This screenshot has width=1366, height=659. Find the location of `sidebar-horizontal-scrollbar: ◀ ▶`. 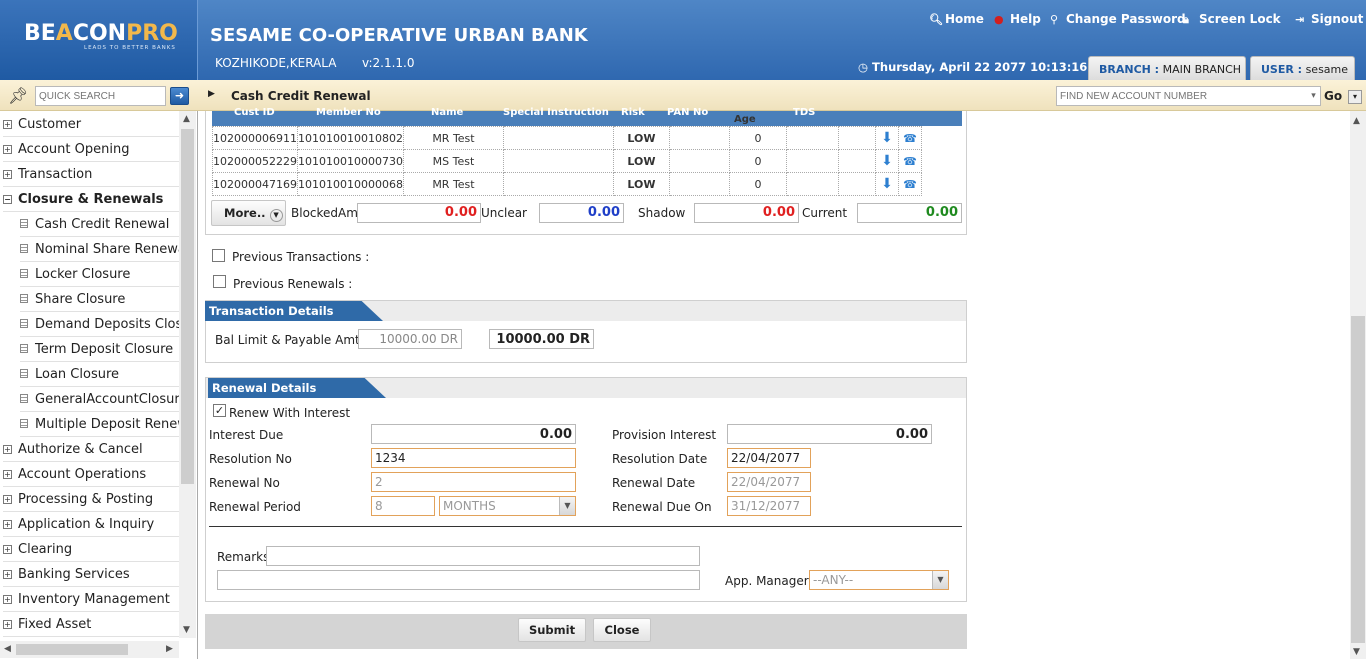

sidebar-horizontal-scrollbar: ◀ ▶ is located at coordinates (89, 649).